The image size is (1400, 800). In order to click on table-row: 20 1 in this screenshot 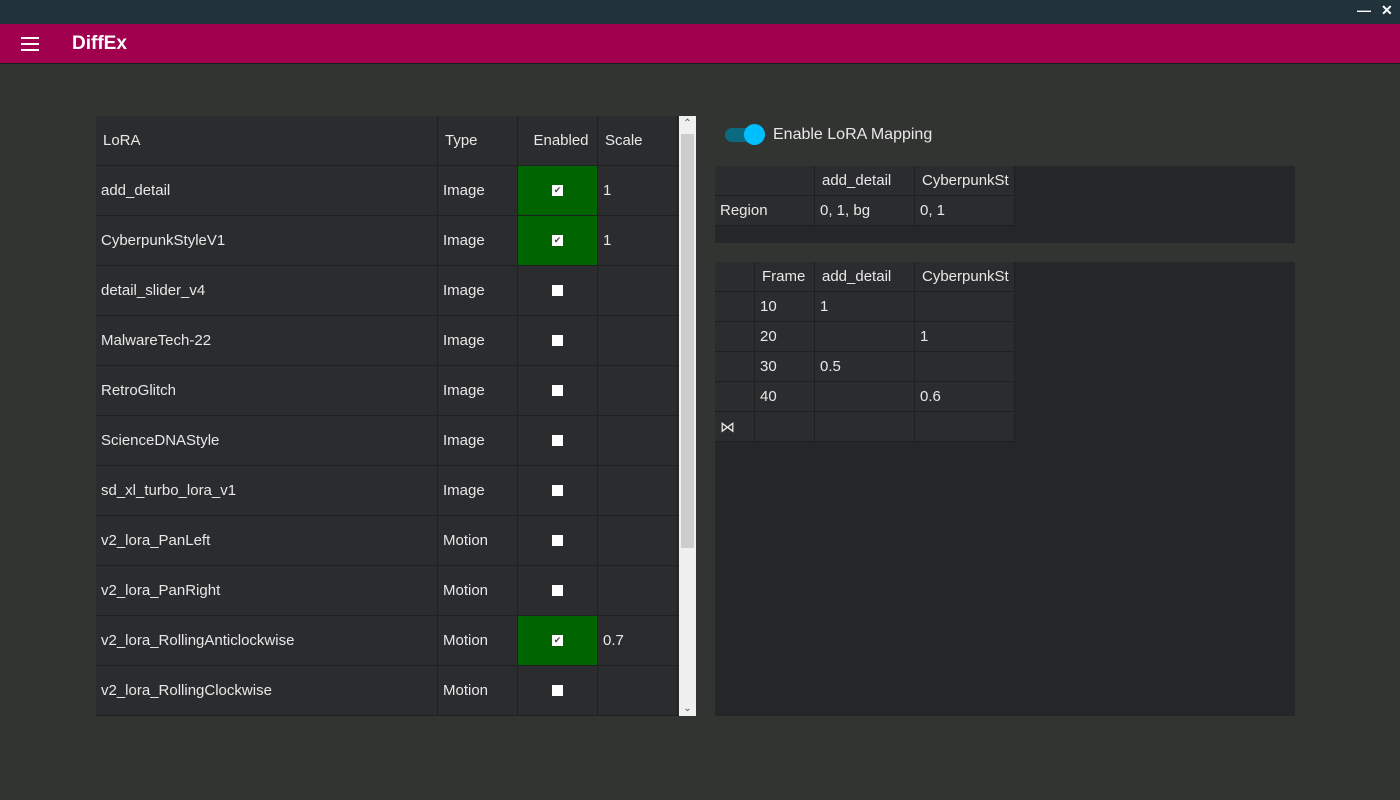, I will do `click(1005, 337)`.